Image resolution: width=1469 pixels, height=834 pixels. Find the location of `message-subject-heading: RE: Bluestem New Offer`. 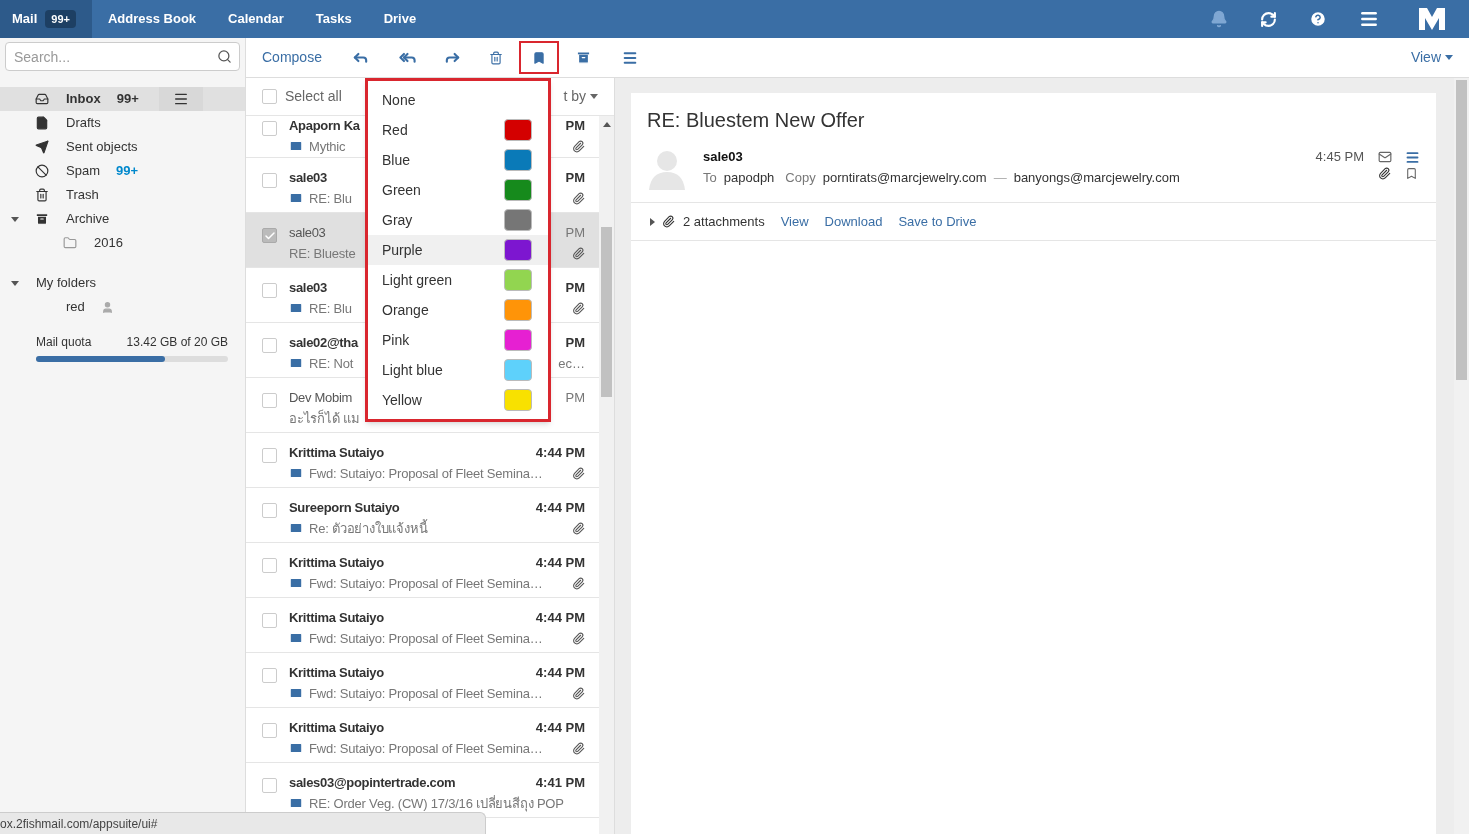

message-subject-heading: RE: Bluestem New Offer is located at coordinates (756, 120).